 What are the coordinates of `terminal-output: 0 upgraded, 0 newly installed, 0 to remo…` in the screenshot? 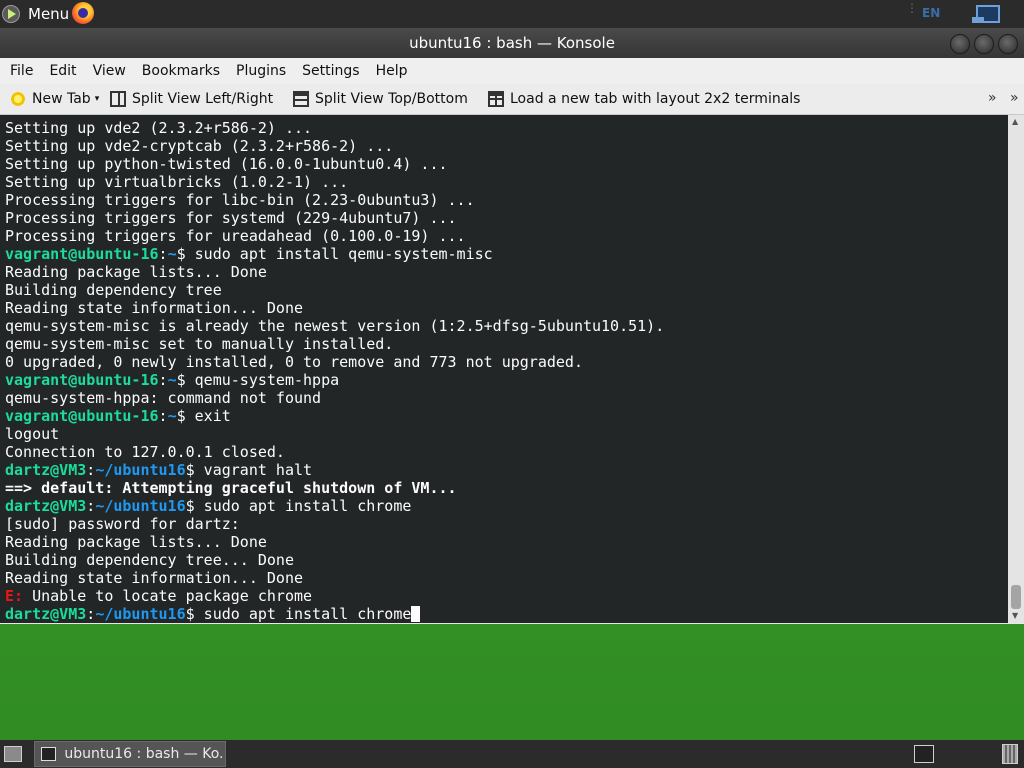 It's located at (294, 362).